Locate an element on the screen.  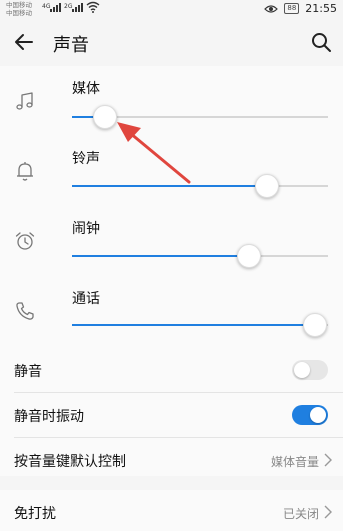
vibrate-on-mute-toggle is located at coordinates (310, 415).